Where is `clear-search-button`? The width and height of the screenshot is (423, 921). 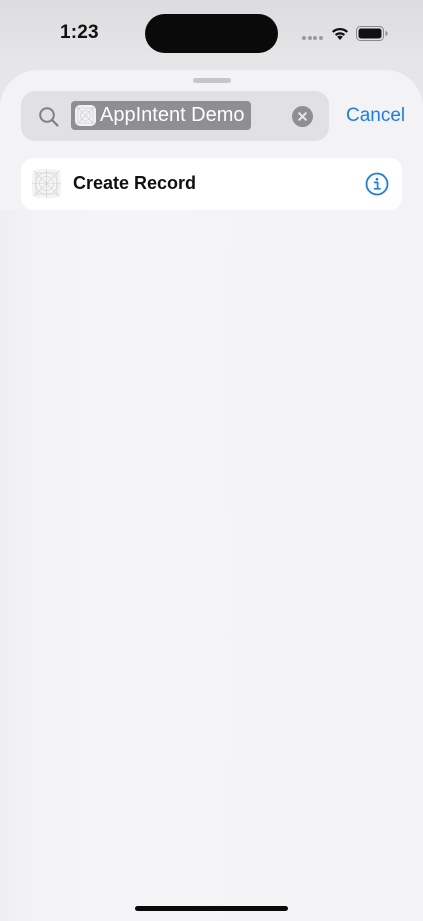
clear-search-button is located at coordinates (302, 116).